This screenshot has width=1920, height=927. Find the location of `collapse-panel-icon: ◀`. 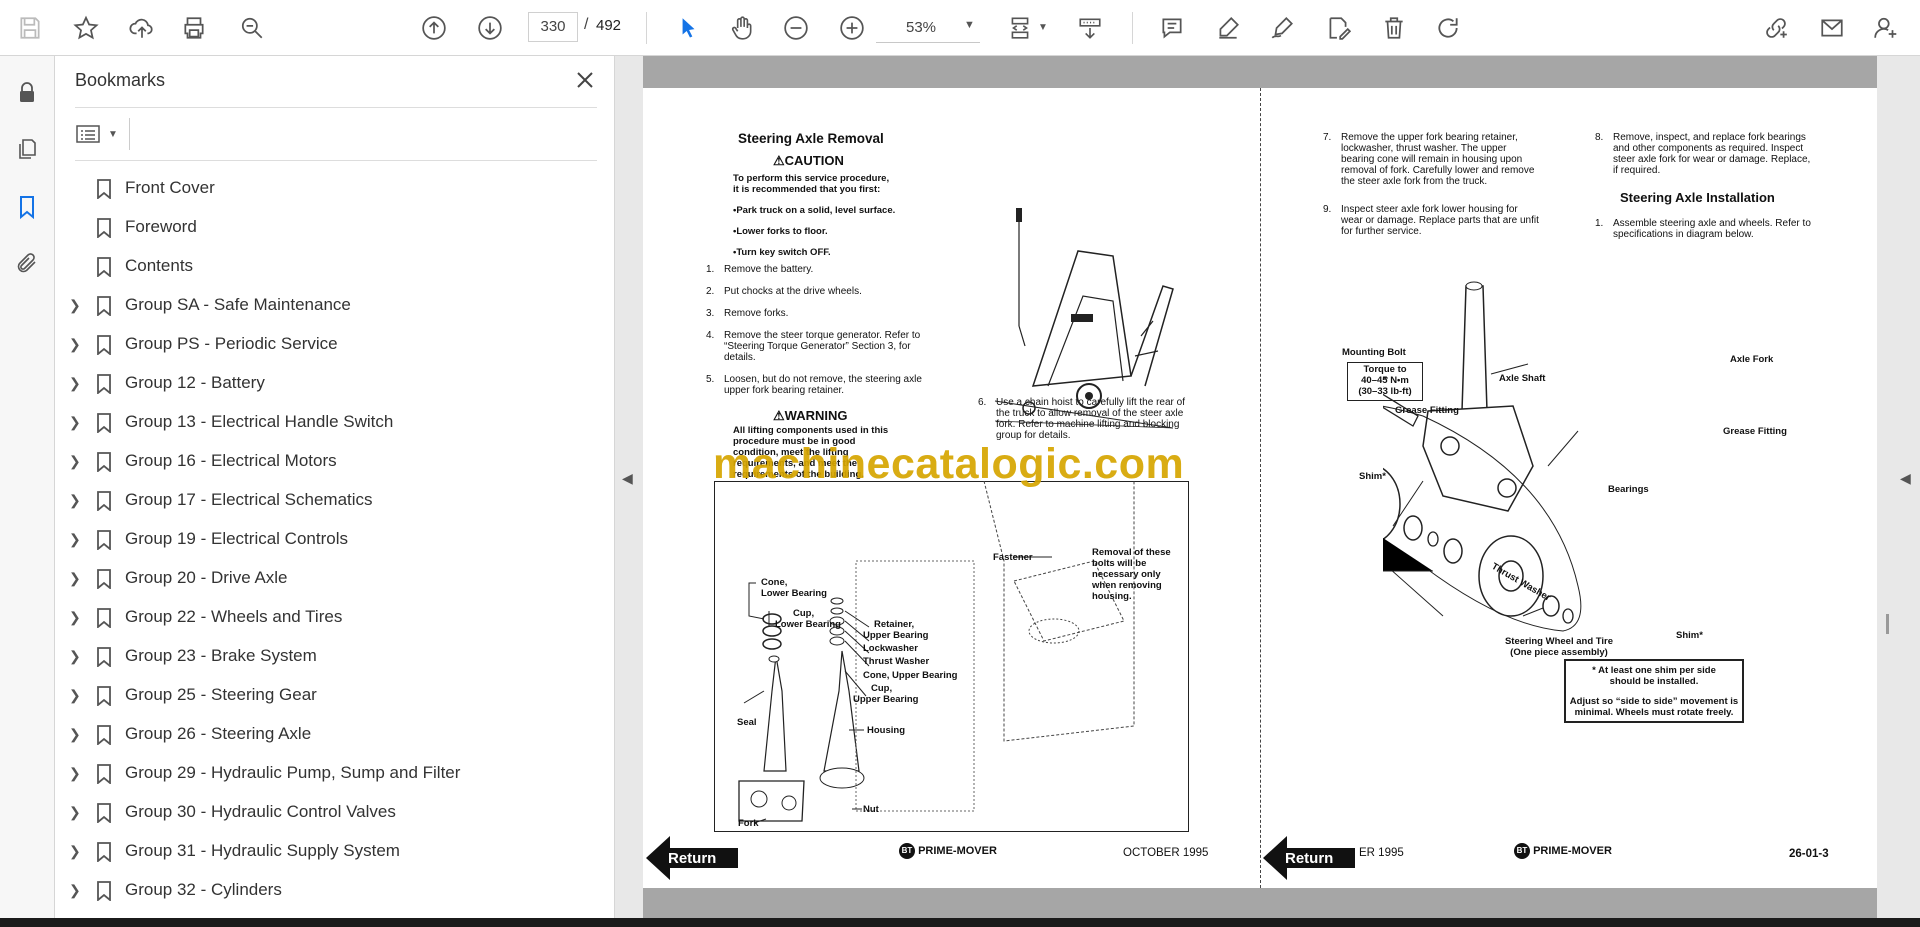

collapse-panel-icon: ◀ is located at coordinates (631, 485).